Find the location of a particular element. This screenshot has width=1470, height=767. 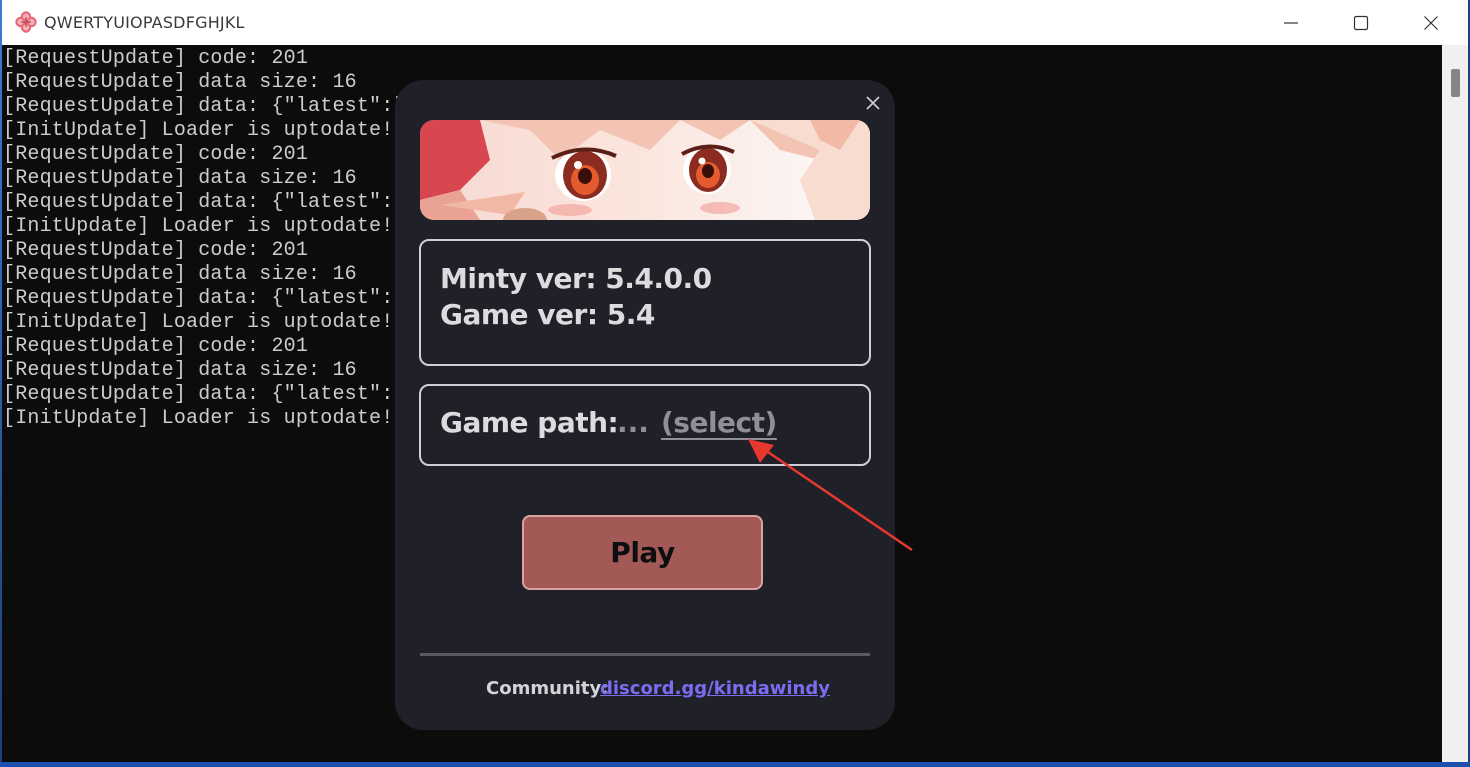

play-button: Play is located at coordinates (642, 552).